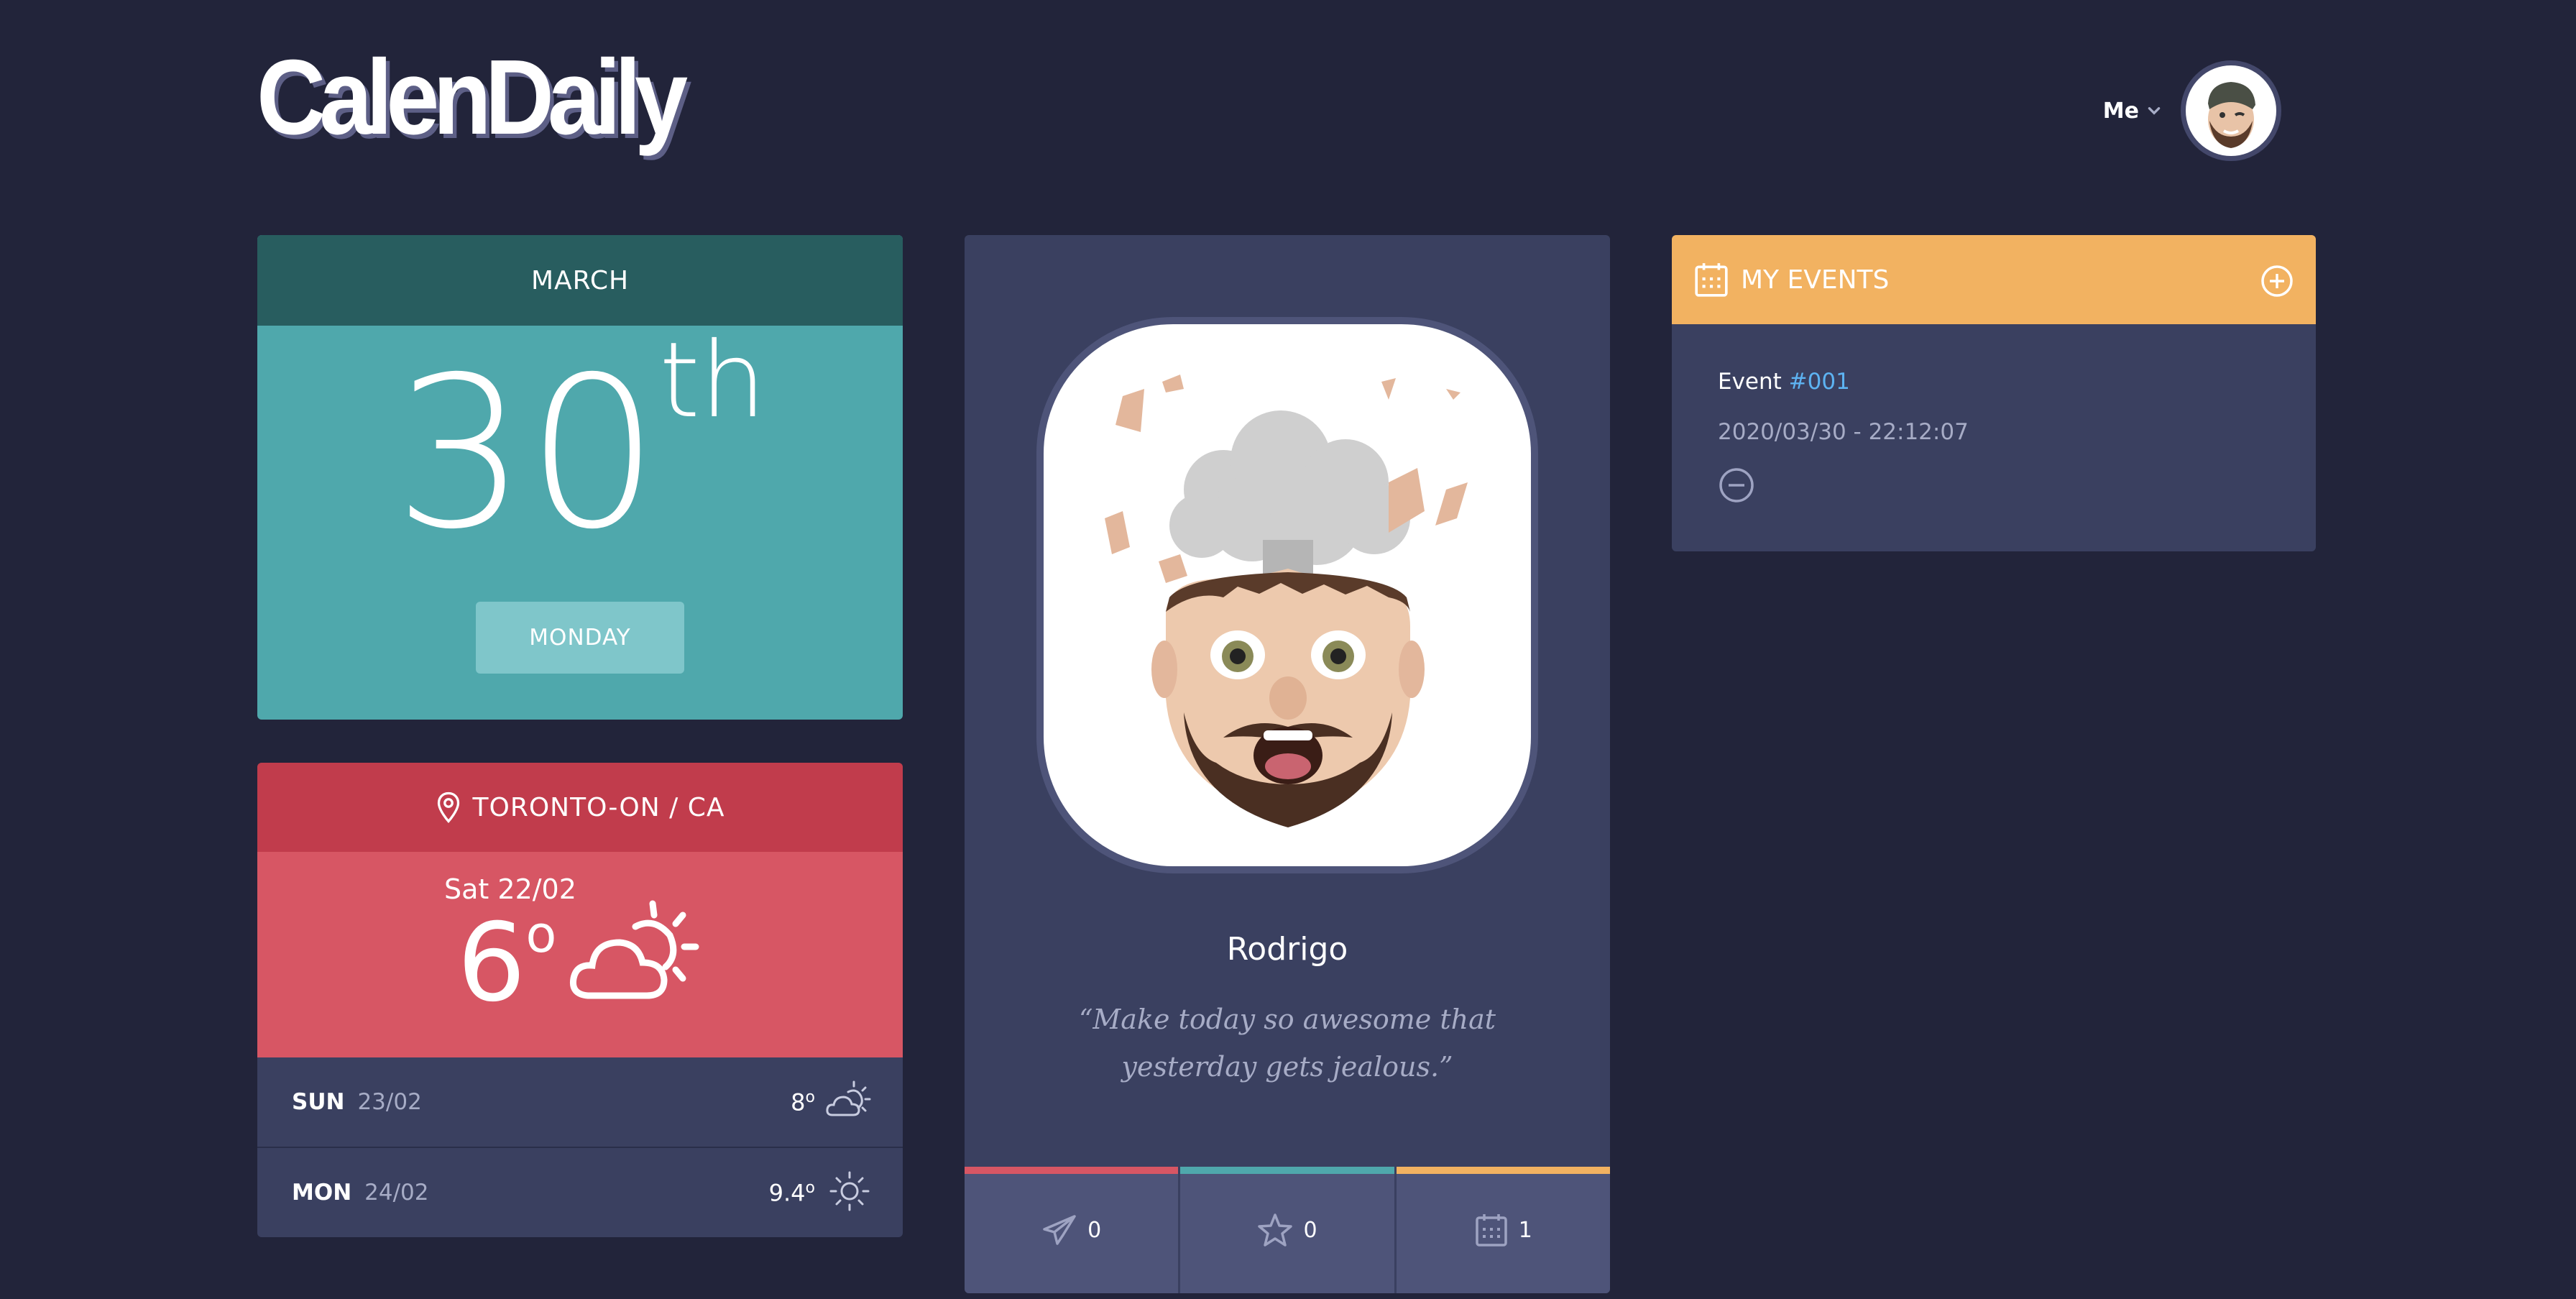  What do you see at coordinates (580, 1102) in the screenshot?
I see `weather-forecast-row: SUN 23/02 8o` at bounding box center [580, 1102].